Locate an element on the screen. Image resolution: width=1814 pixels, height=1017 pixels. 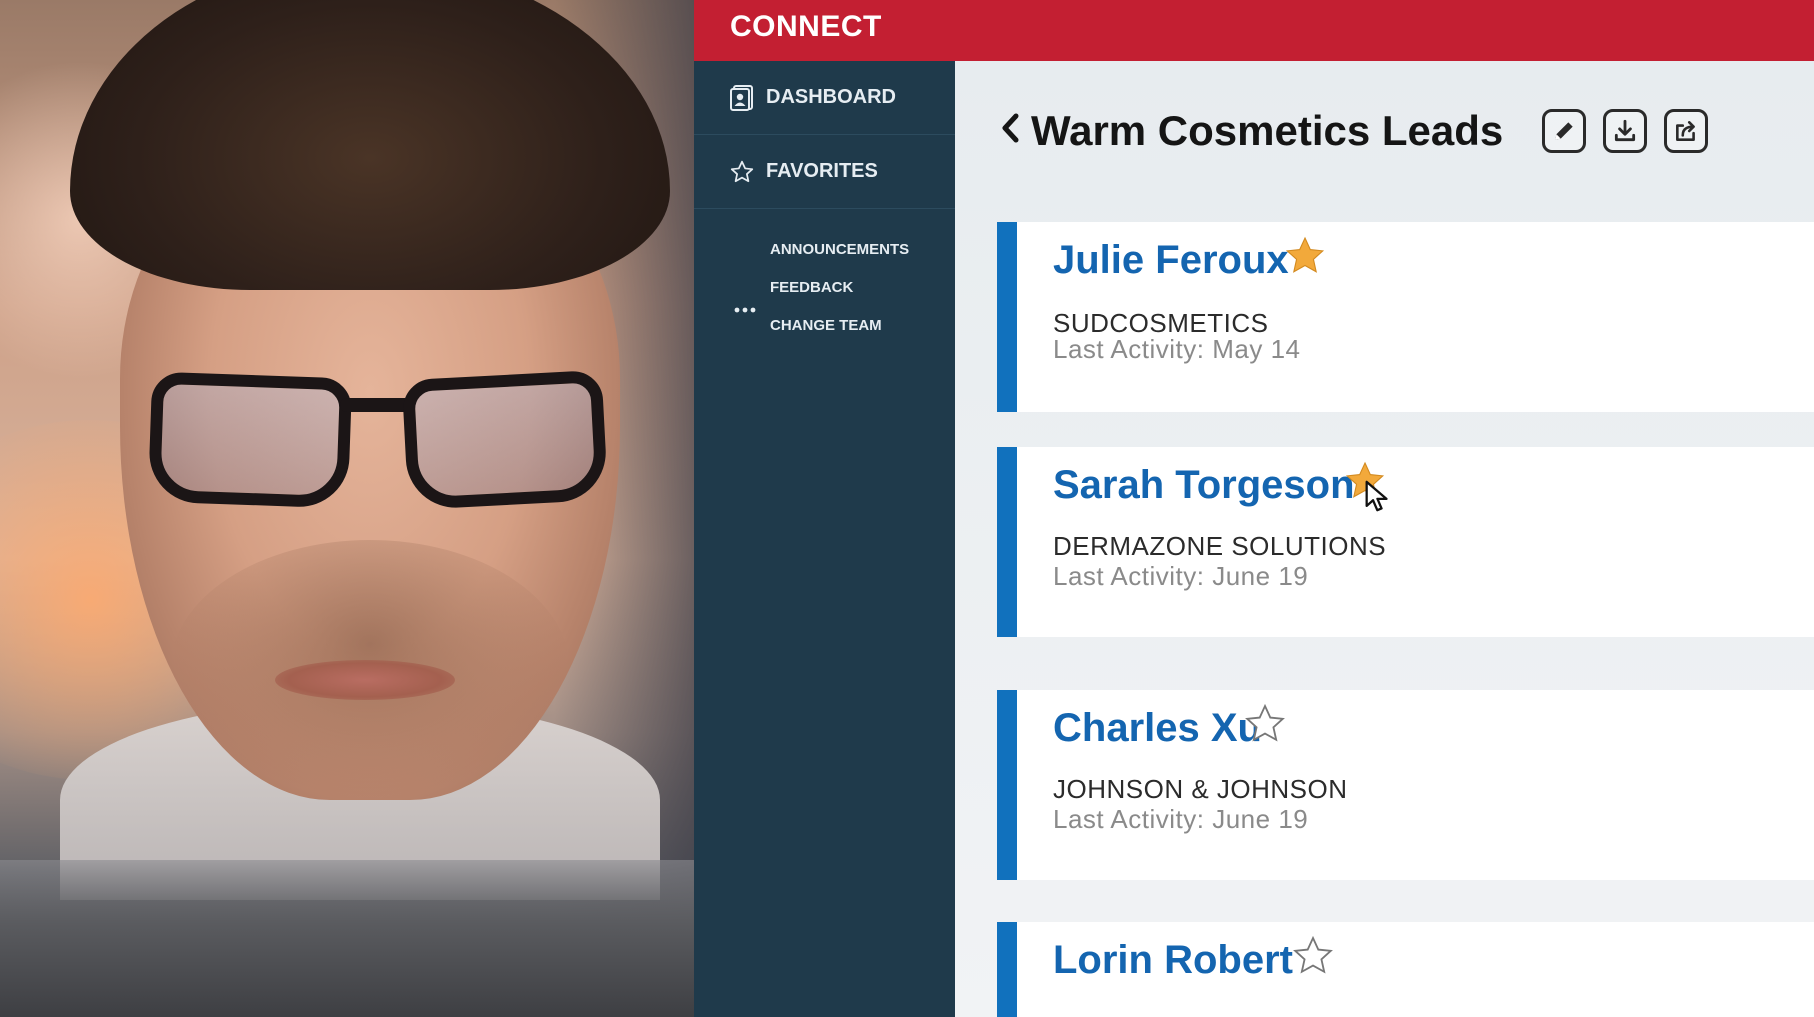
page-header: Warm Cosmetics Leads is located at coordinates (1354, 131).